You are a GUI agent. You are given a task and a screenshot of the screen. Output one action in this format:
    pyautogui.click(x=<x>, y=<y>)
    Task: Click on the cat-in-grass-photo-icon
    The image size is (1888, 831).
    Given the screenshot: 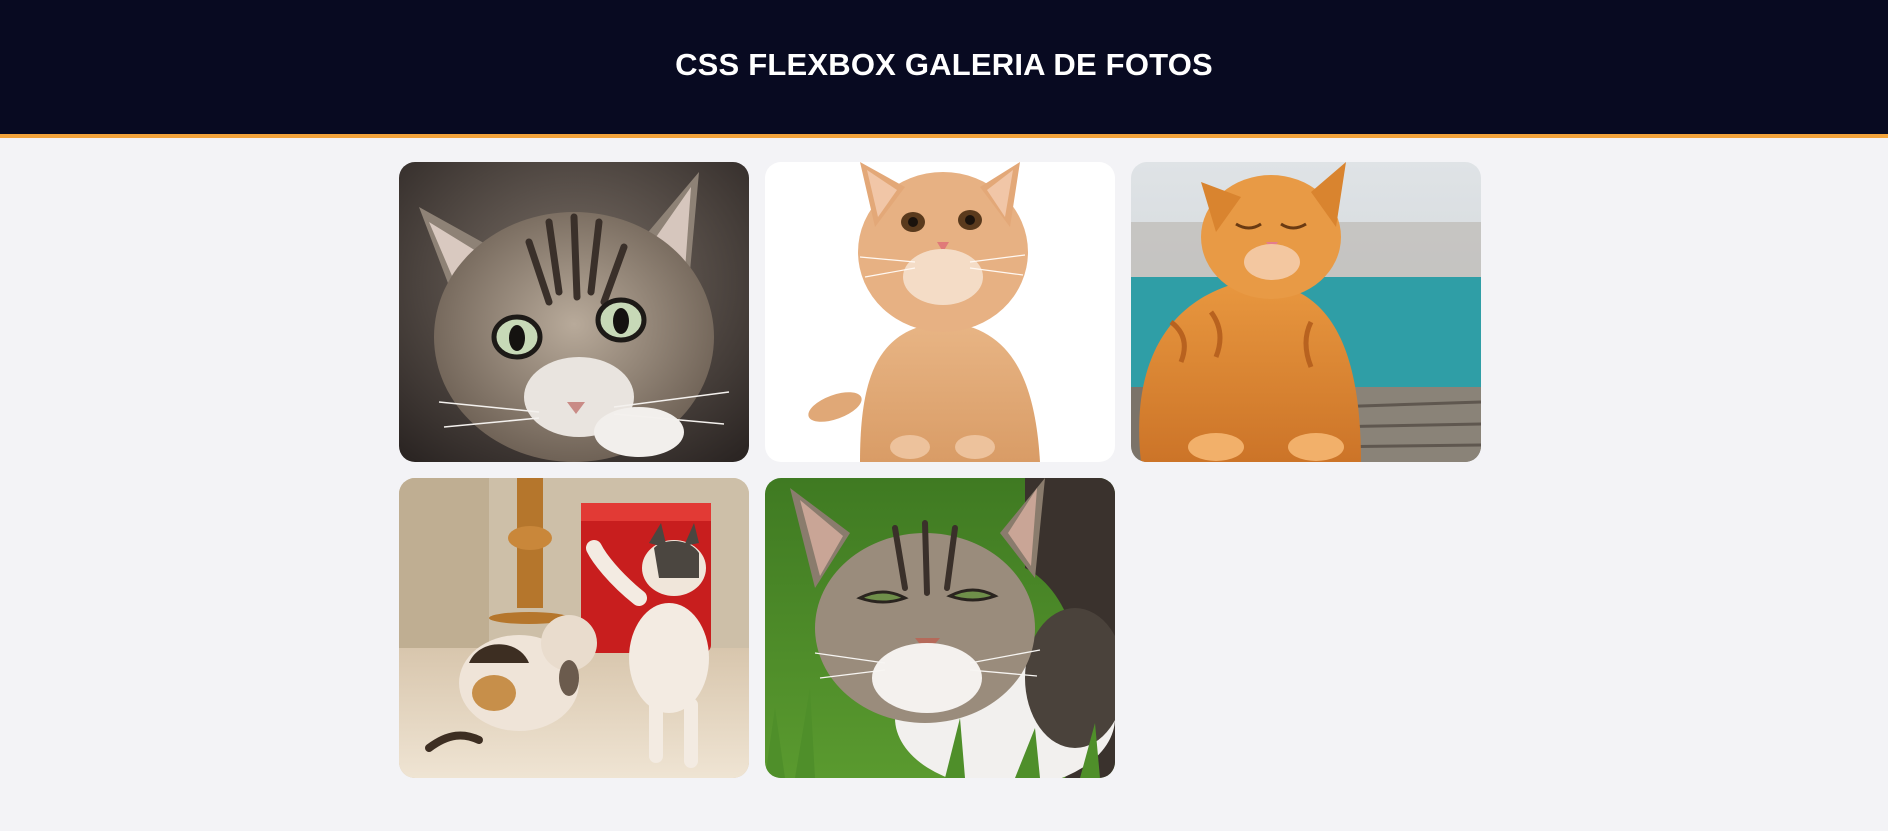 What is the action you would take?
    pyautogui.click(x=940, y=628)
    